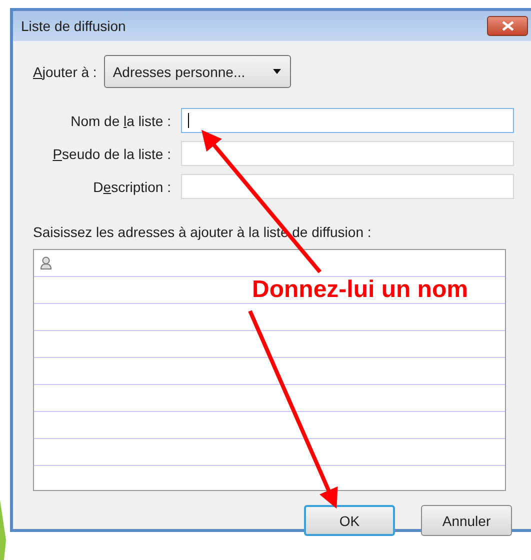  What do you see at coordinates (466, 520) in the screenshot?
I see `dialog-button: Annuler` at bounding box center [466, 520].